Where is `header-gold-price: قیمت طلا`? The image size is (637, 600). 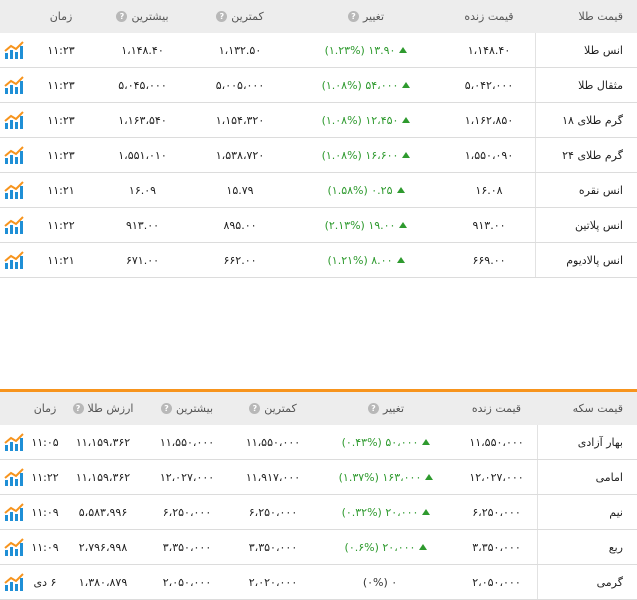
header-gold-price: قیمت طلا is located at coordinates (600, 16).